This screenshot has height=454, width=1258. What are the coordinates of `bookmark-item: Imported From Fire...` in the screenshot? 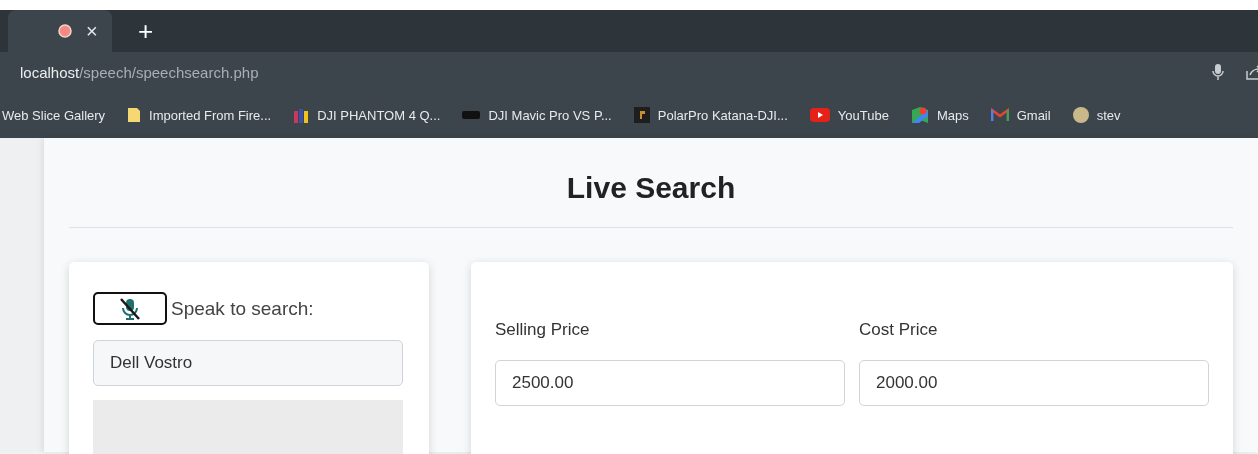 It's located at (199, 115).